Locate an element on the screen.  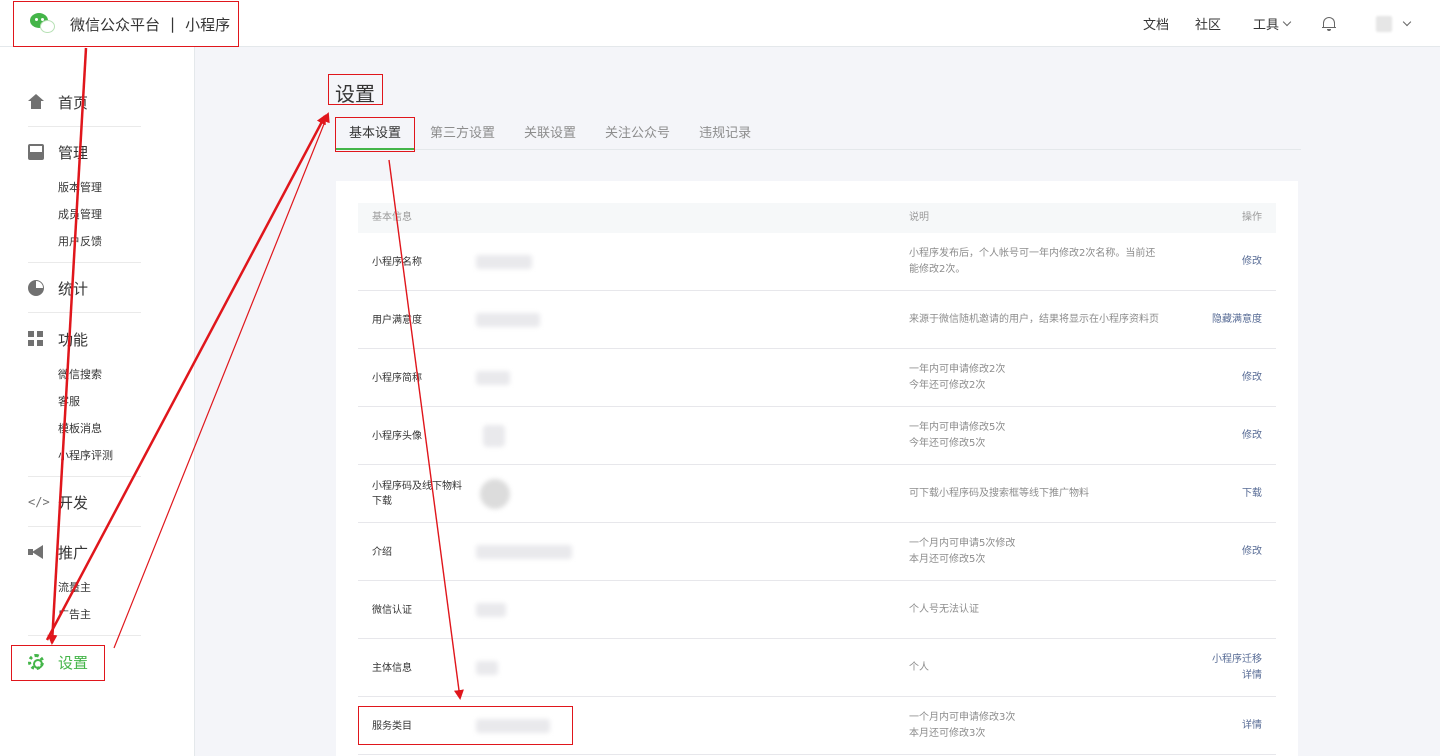
desc-line: 一年内可申请修改5次 is located at coordinates (957, 427).